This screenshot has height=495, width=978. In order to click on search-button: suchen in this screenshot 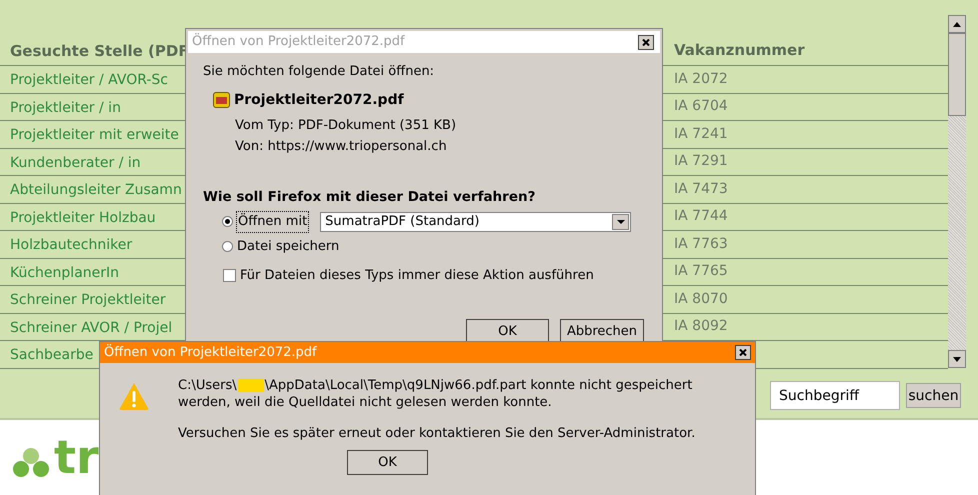, I will do `click(933, 395)`.